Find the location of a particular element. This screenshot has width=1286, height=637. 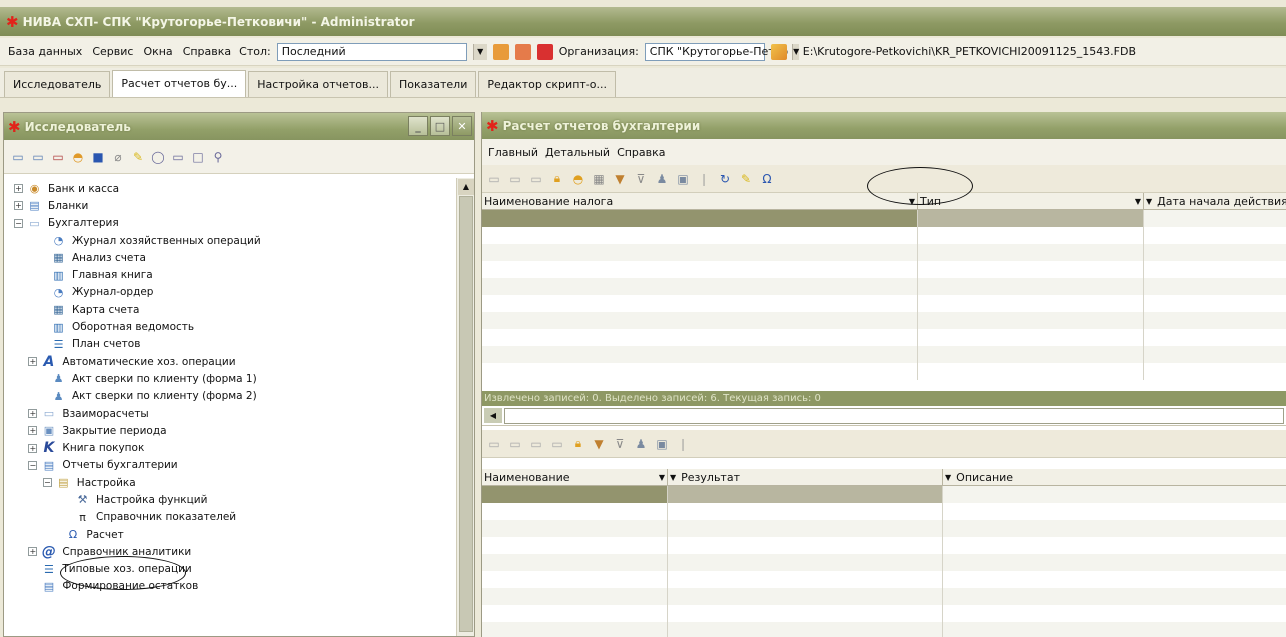

delete-desk-icon is located at coordinates (544, 51).